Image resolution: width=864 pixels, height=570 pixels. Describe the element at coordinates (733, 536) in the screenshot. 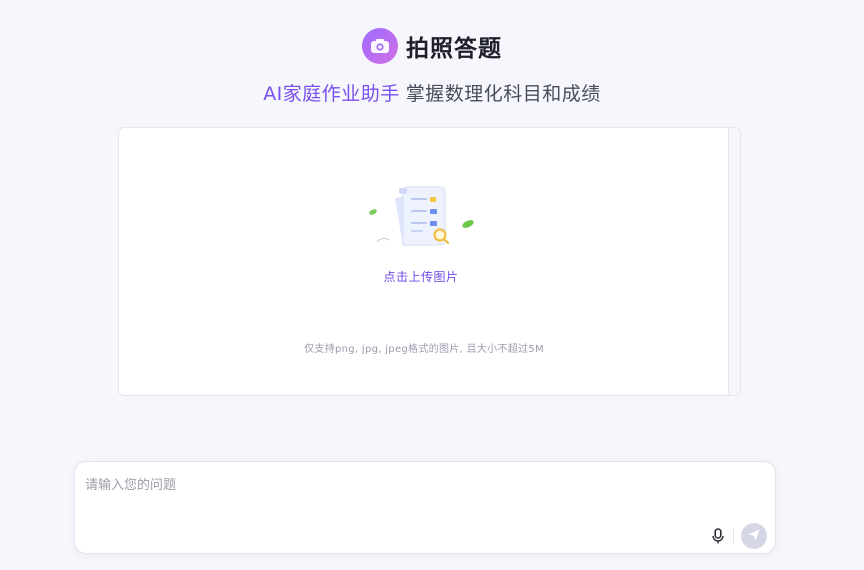

I see `divider` at that location.